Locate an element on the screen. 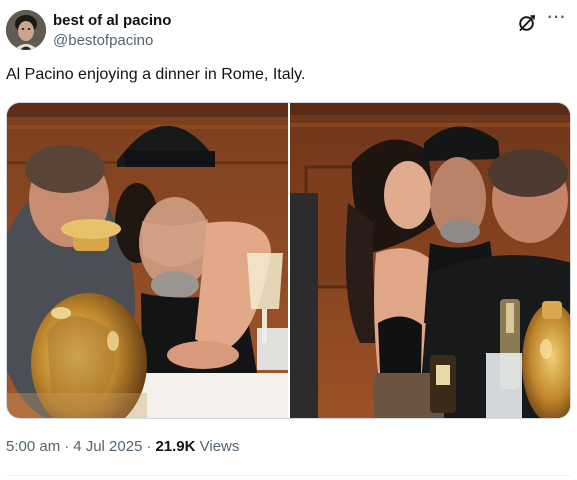  views-count: 21.9K is located at coordinates (175, 446).